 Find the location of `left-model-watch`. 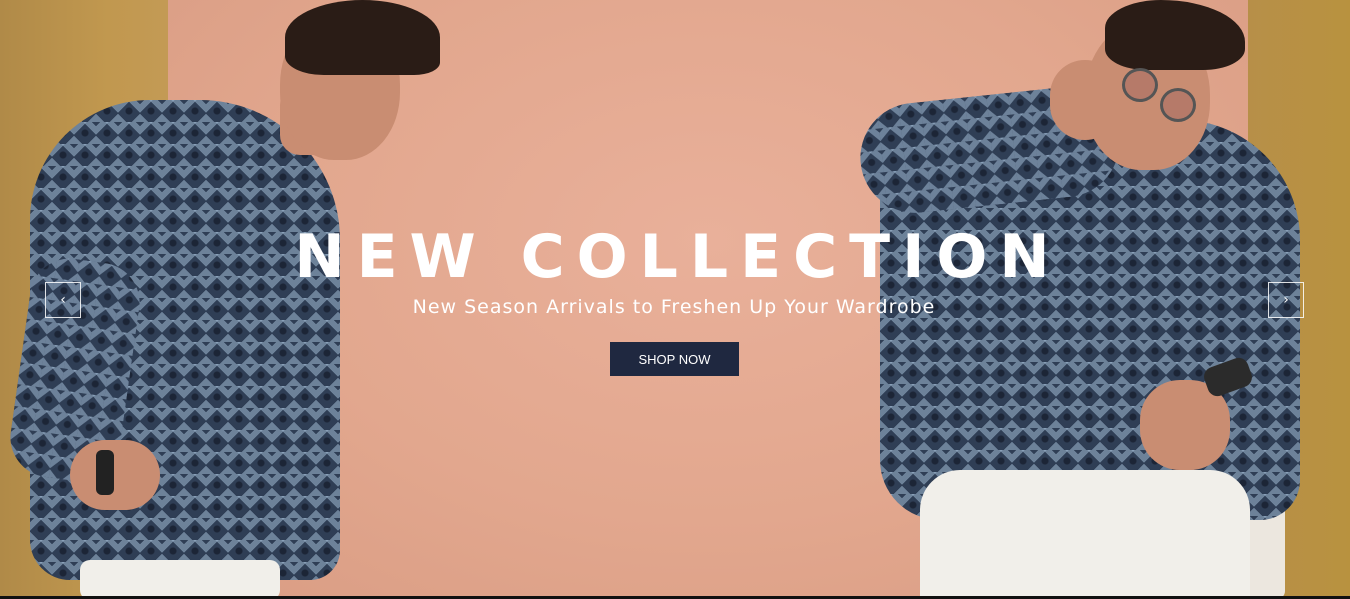

left-model-watch is located at coordinates (105, 472).